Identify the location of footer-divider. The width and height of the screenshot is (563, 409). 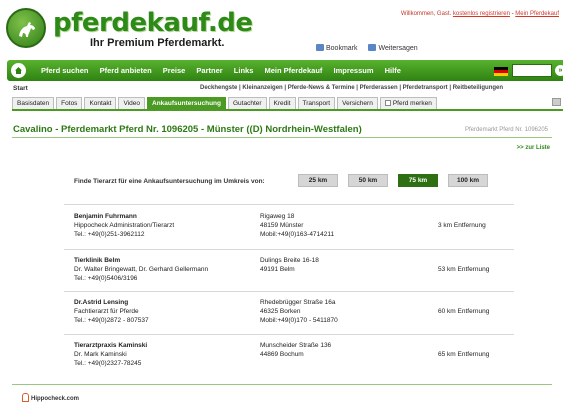
(282, 384).